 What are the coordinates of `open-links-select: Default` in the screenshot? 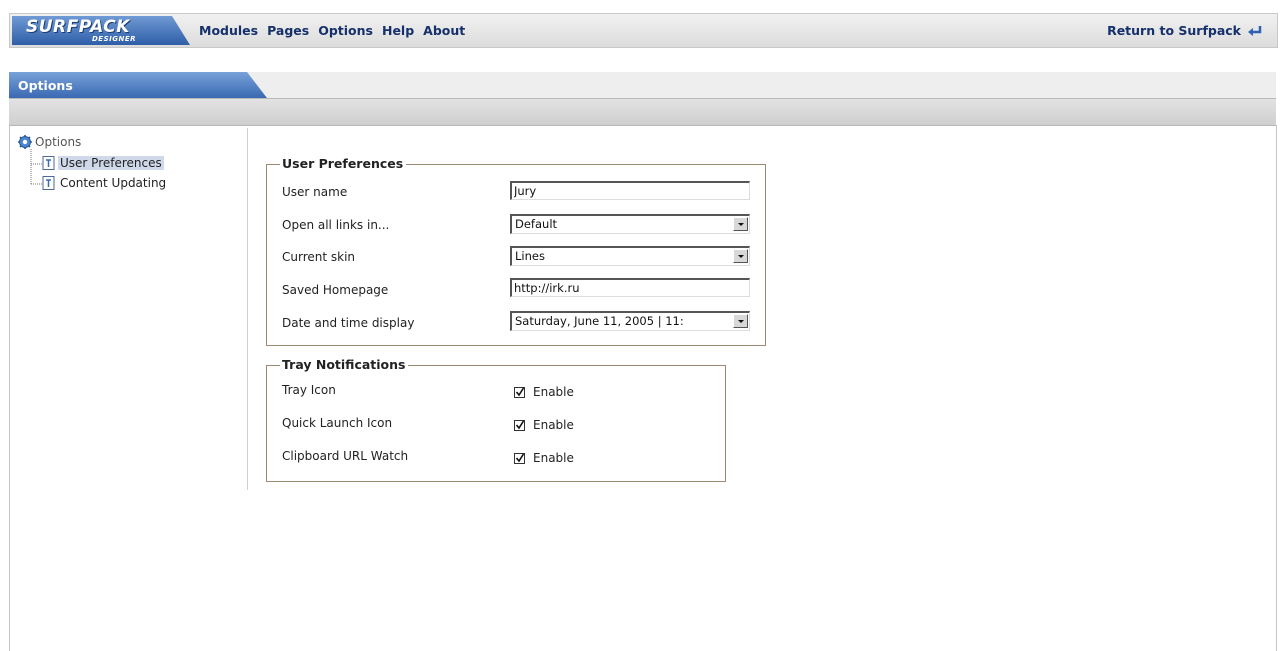 It's located at (630, 224).